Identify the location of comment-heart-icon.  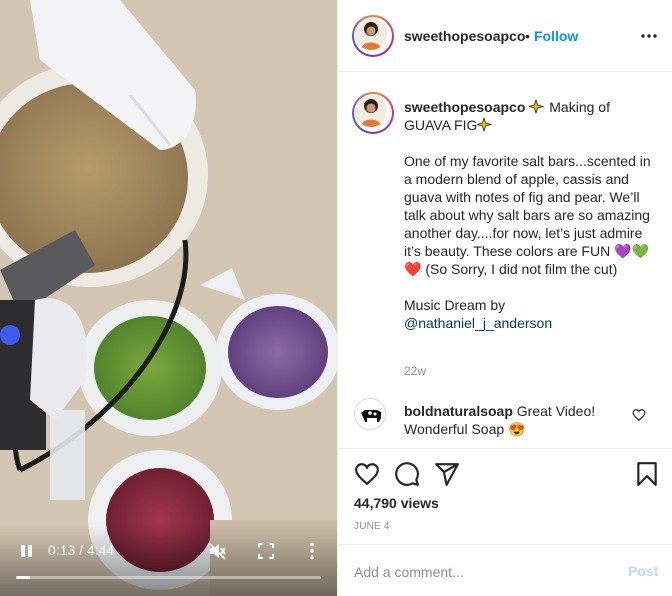
(639, 415).